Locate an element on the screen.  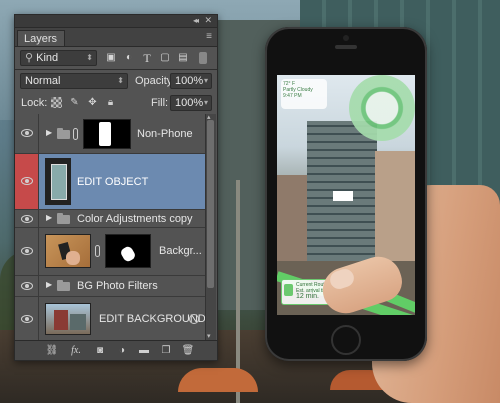
panel-menu-icon: ≡ is located at coordinates (209, 37).